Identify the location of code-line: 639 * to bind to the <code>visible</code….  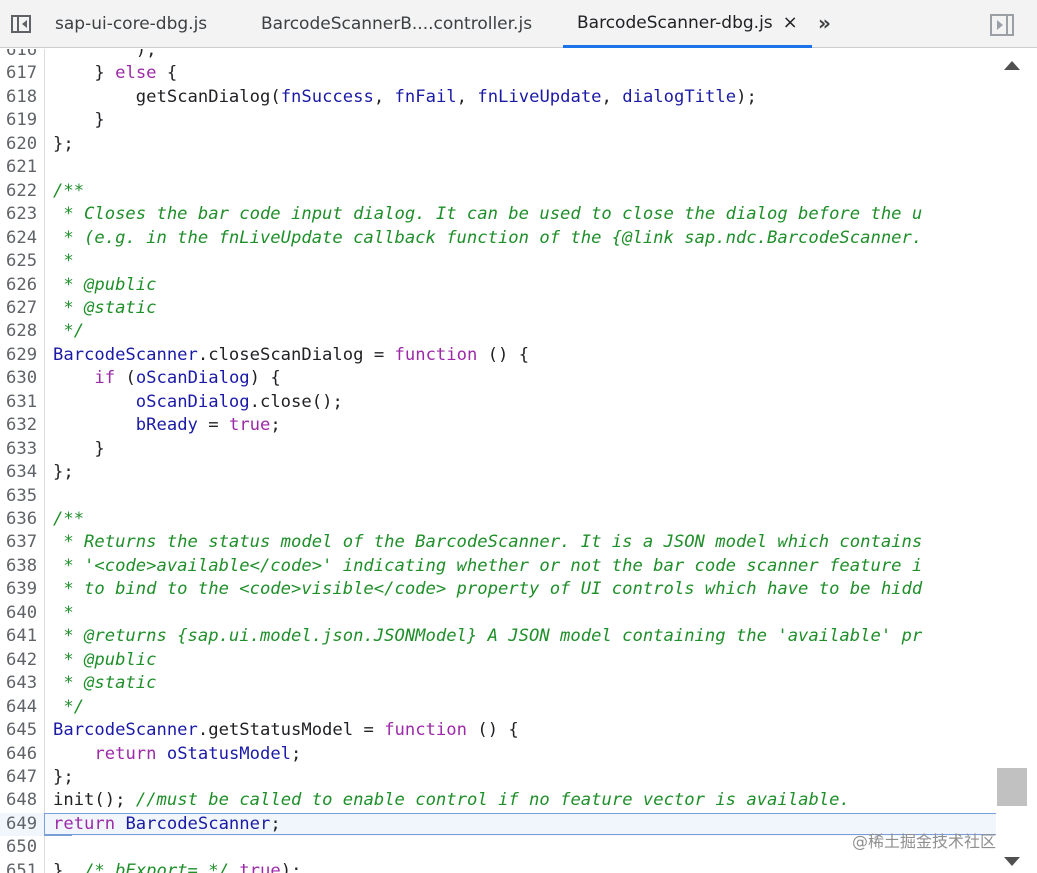
(498, 589).